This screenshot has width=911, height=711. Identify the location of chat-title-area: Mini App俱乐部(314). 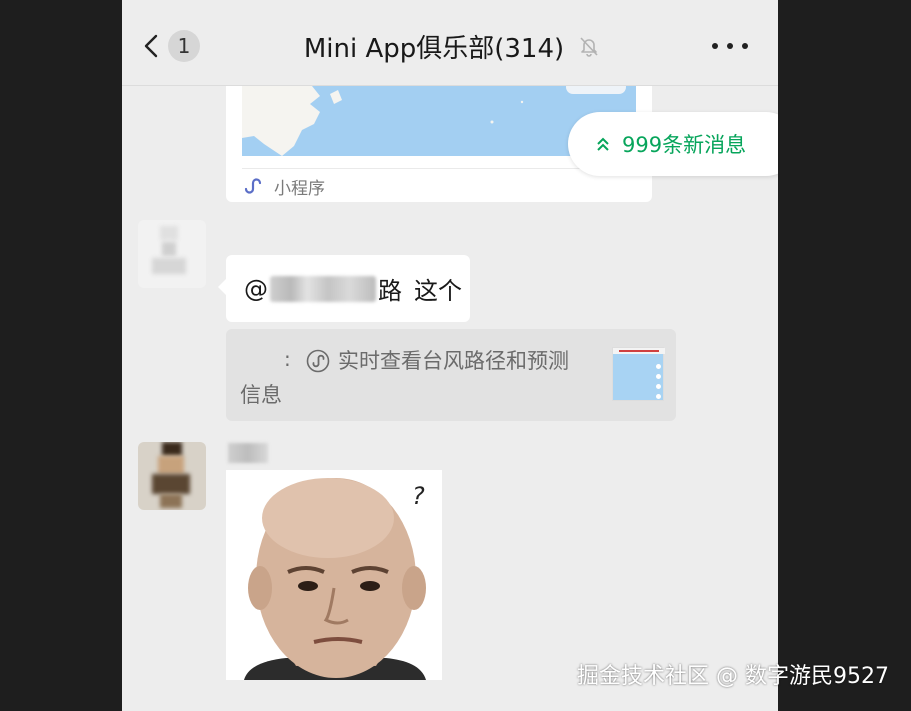
(452, 46).